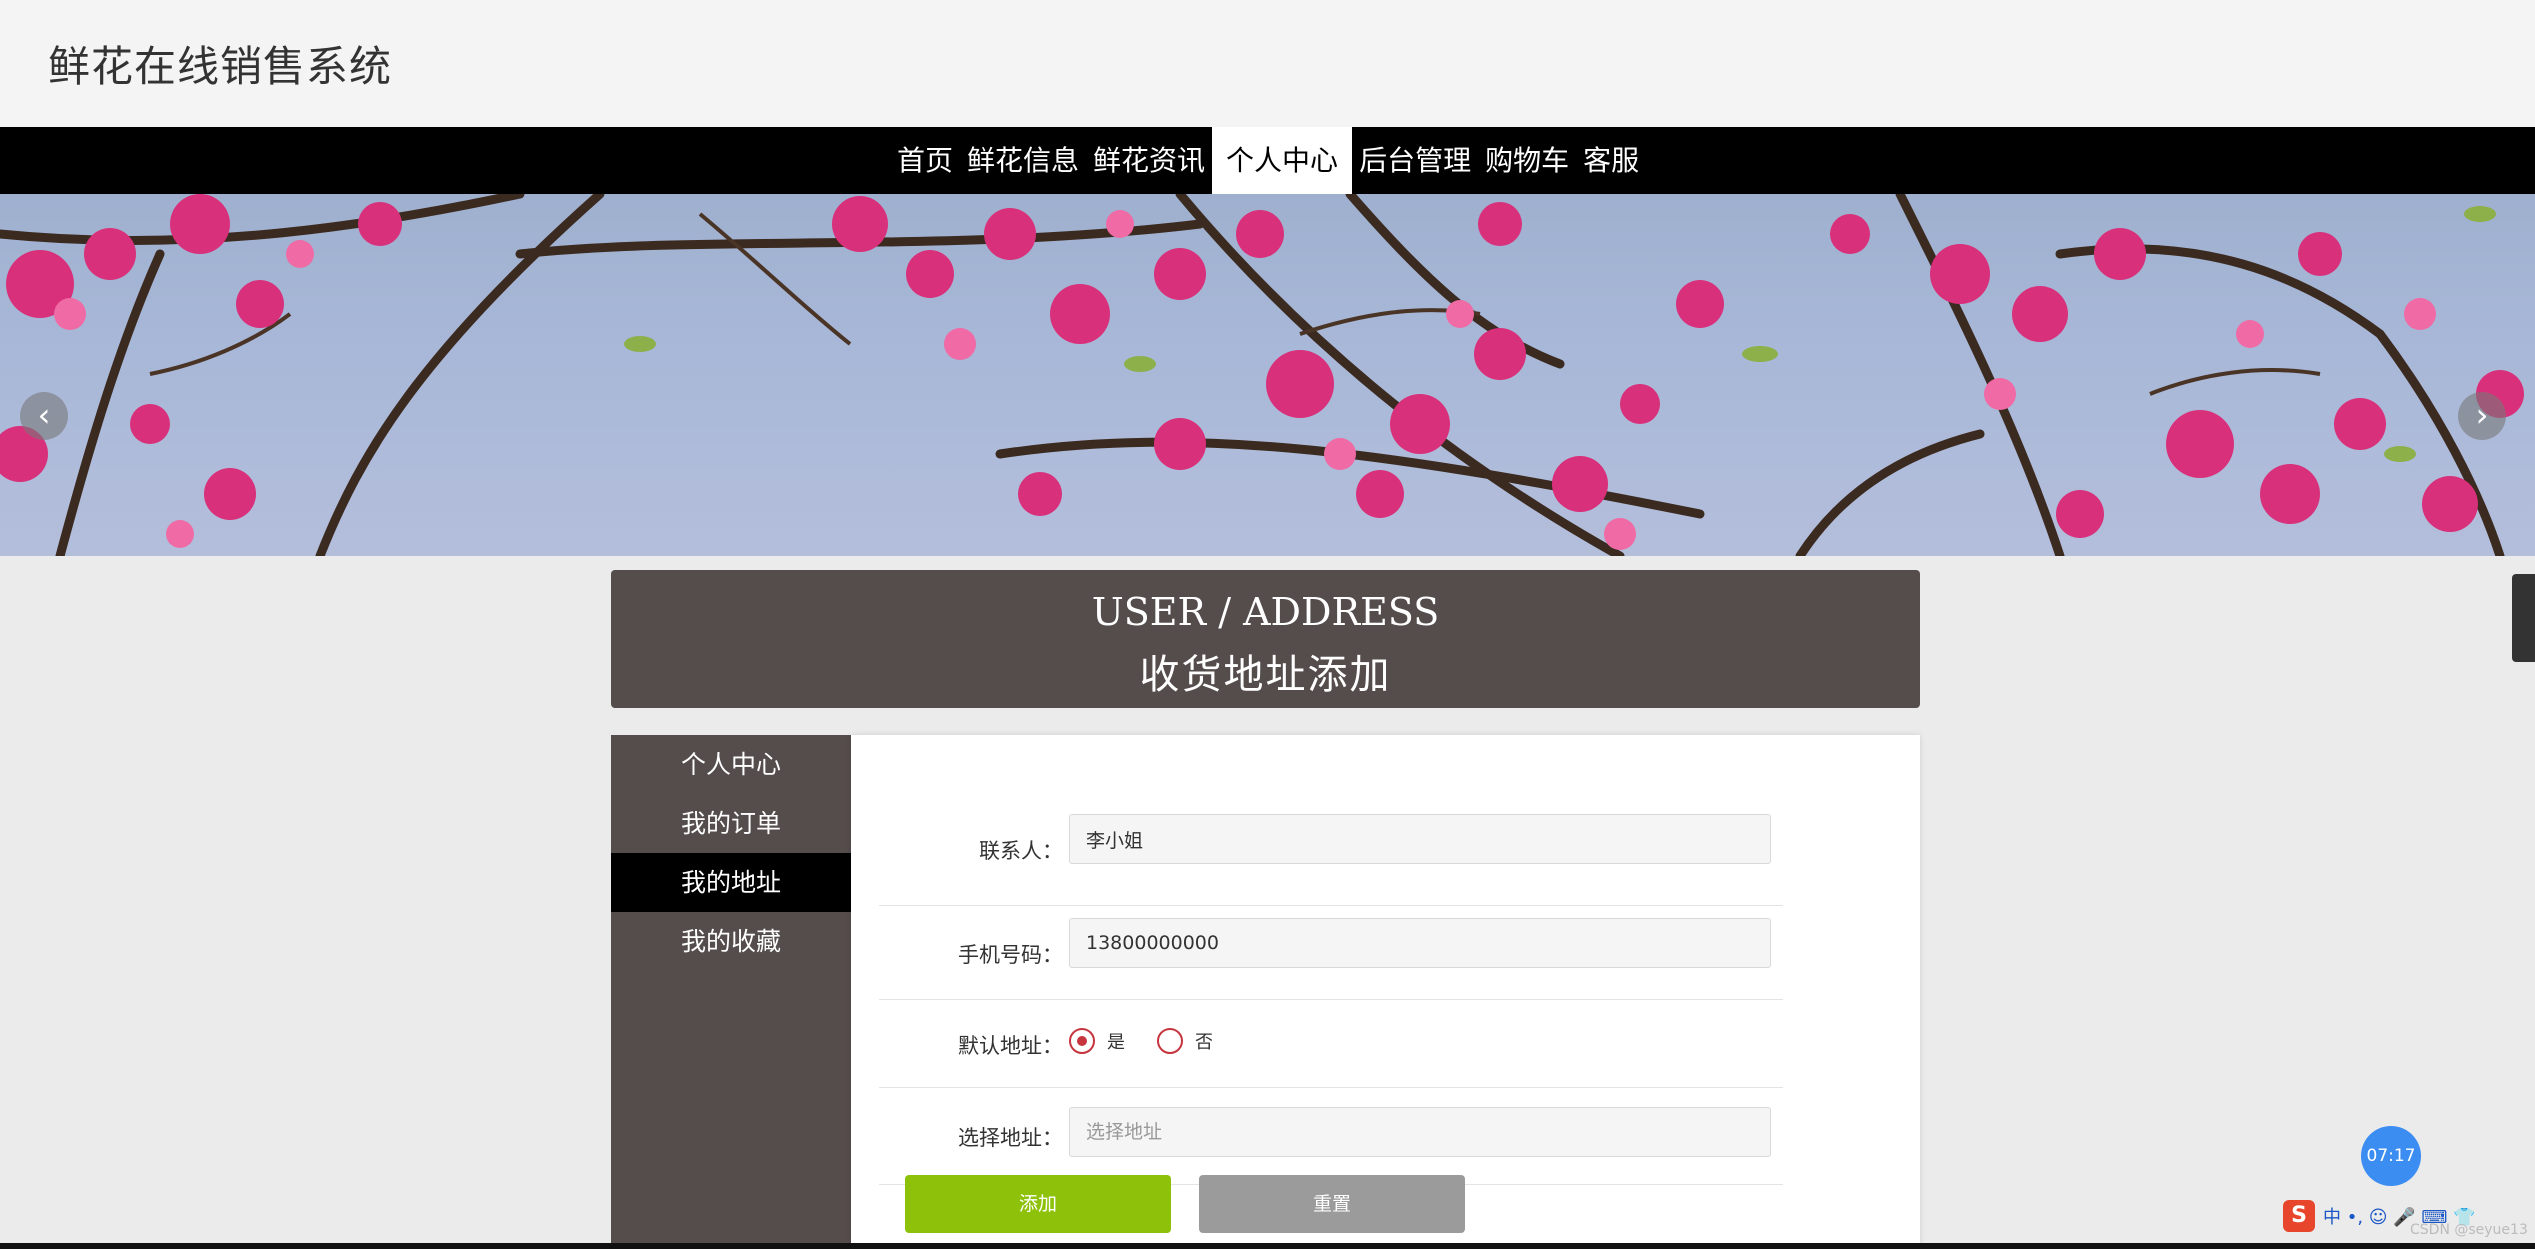  I want to click on radio-yes-label: 是, so click(1116, 1042).